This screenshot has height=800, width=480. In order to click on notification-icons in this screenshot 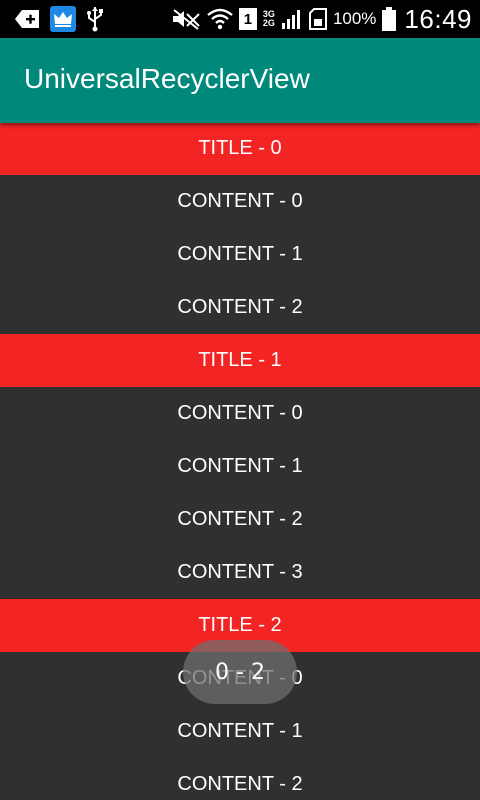, I will do `click(59, 19)`.